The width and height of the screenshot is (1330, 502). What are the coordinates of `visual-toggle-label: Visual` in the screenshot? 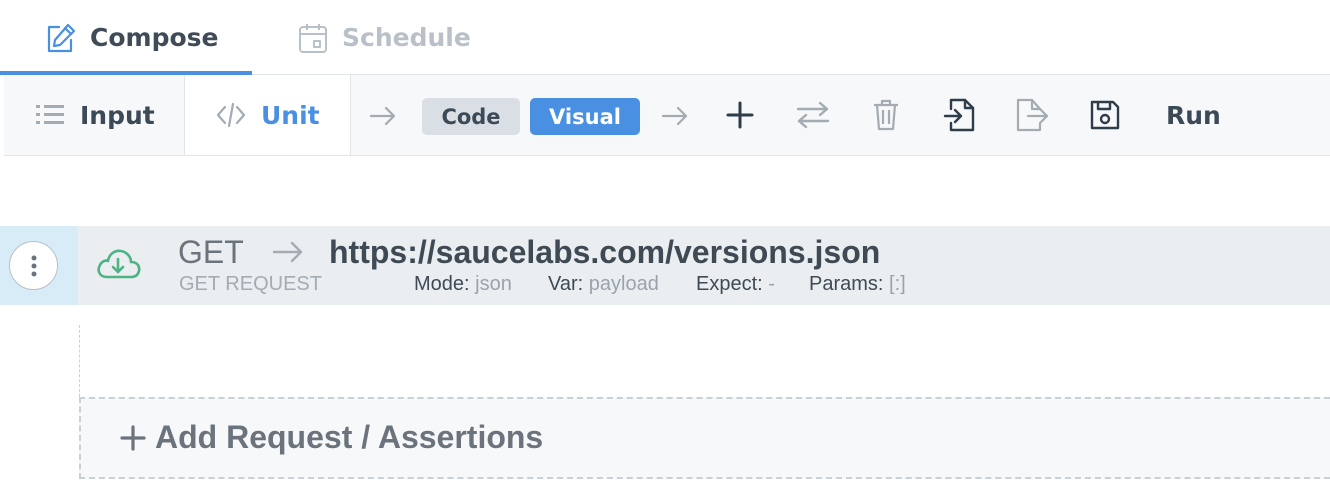 It's located at (585, 116).